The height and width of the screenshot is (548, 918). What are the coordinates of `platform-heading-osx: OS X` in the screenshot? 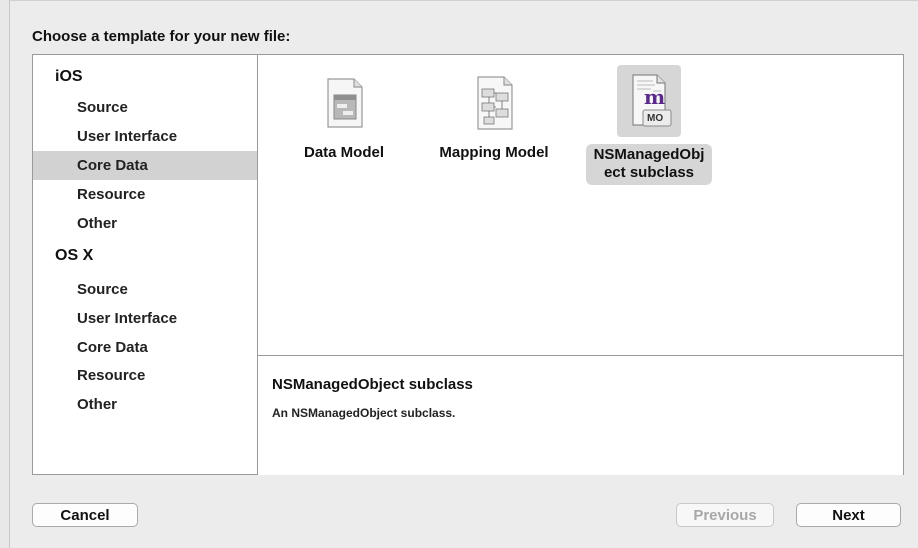 It's located at (74, 255).